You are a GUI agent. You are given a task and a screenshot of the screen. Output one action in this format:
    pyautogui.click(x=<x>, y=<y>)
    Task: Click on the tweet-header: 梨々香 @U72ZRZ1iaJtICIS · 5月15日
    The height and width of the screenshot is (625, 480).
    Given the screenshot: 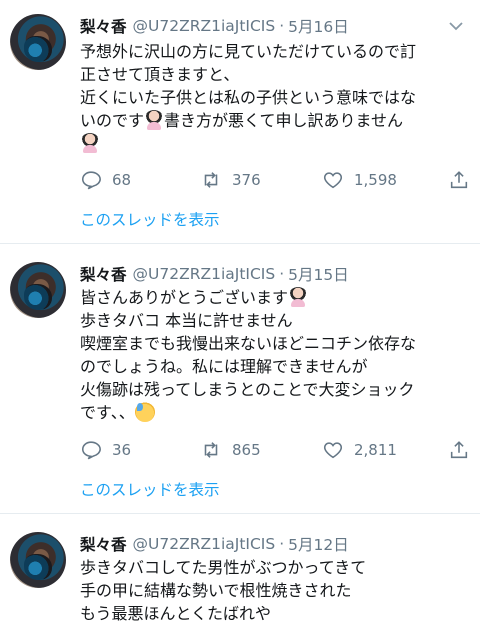 What is the action you would take?
    pyautogui.click(x=214, y=274)
    